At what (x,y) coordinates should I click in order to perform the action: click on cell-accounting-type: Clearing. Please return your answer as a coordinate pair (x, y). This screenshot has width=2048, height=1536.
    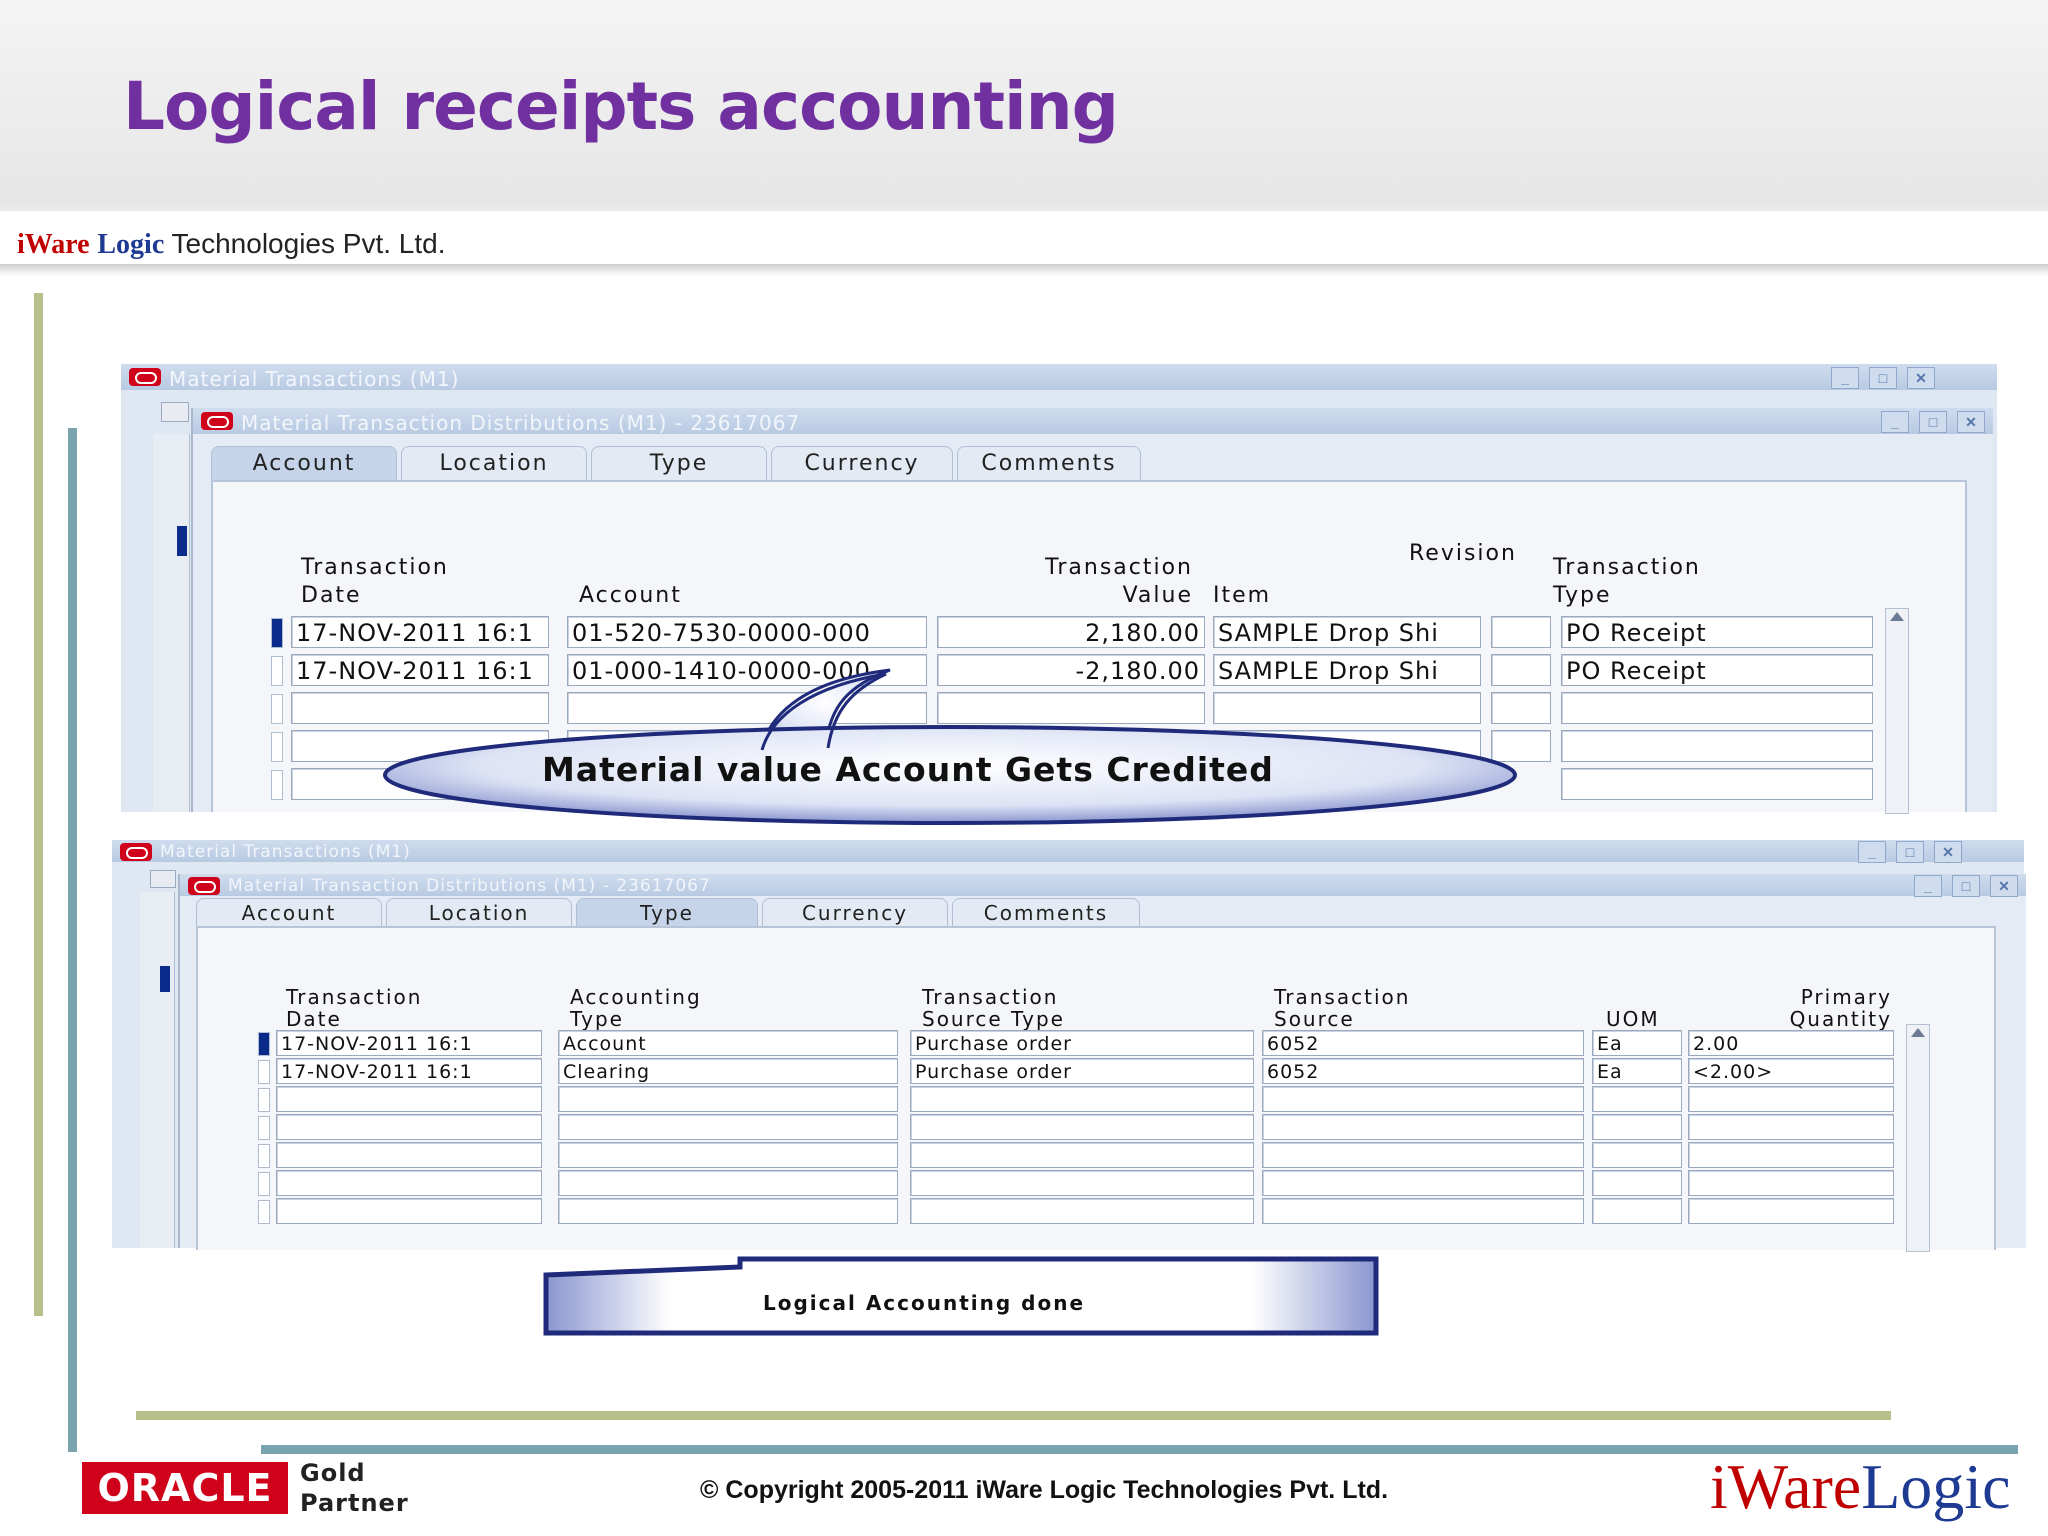
    Looking at the image, I should click on (728, 1071).